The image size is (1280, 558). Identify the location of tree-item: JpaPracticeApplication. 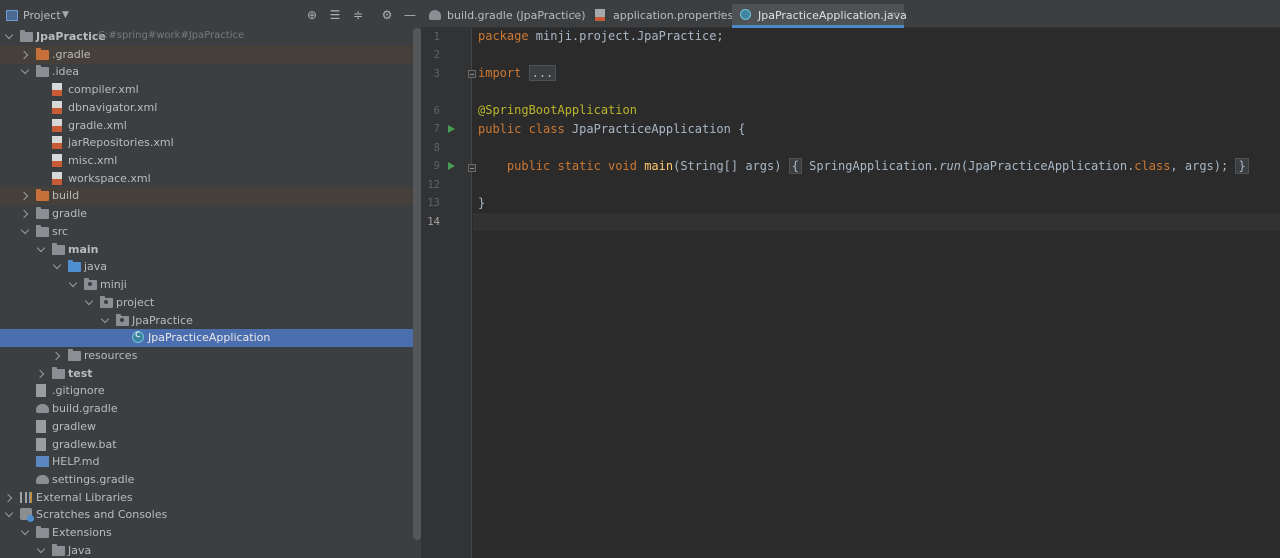
(206, 338).